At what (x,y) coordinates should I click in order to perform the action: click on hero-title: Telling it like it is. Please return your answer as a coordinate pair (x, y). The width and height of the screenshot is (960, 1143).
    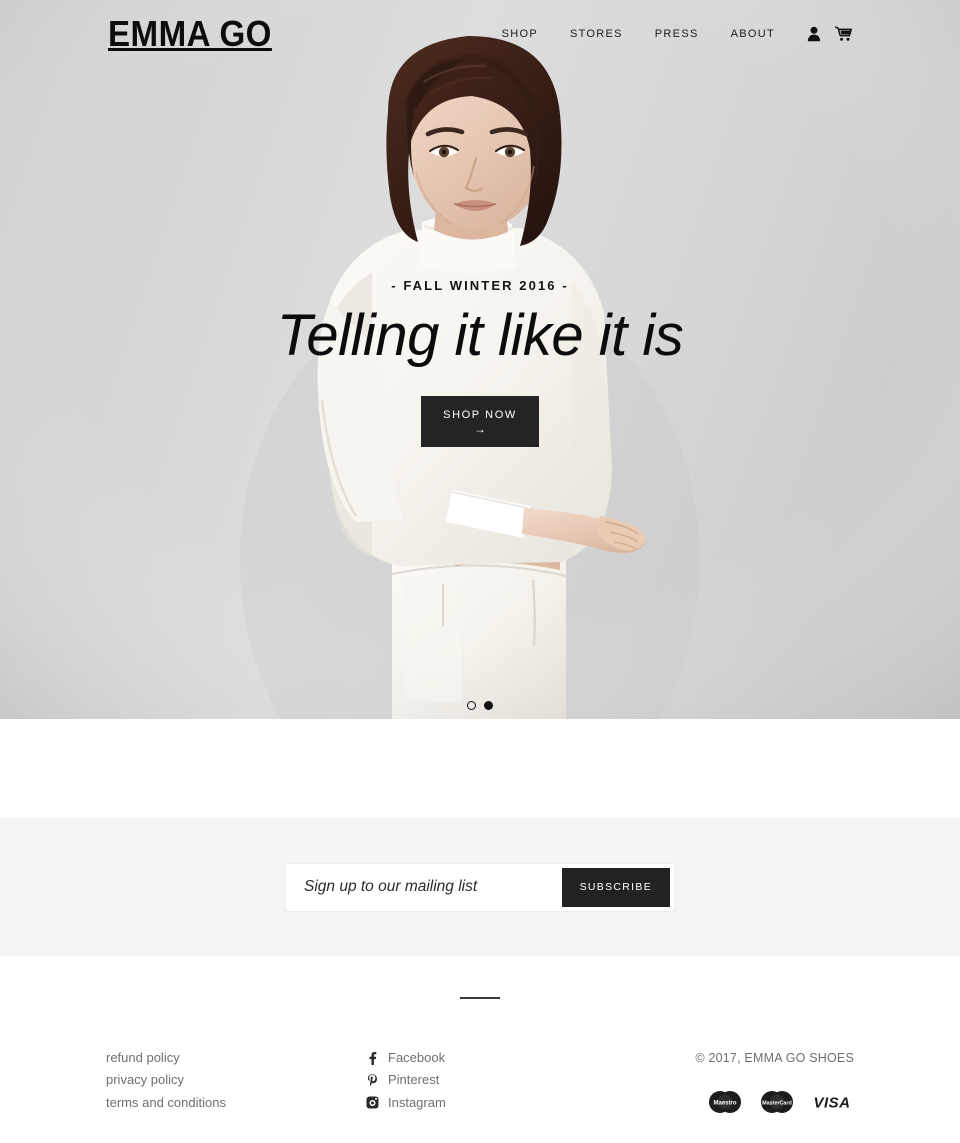
    Looking at the image, I should click on (480, 335).